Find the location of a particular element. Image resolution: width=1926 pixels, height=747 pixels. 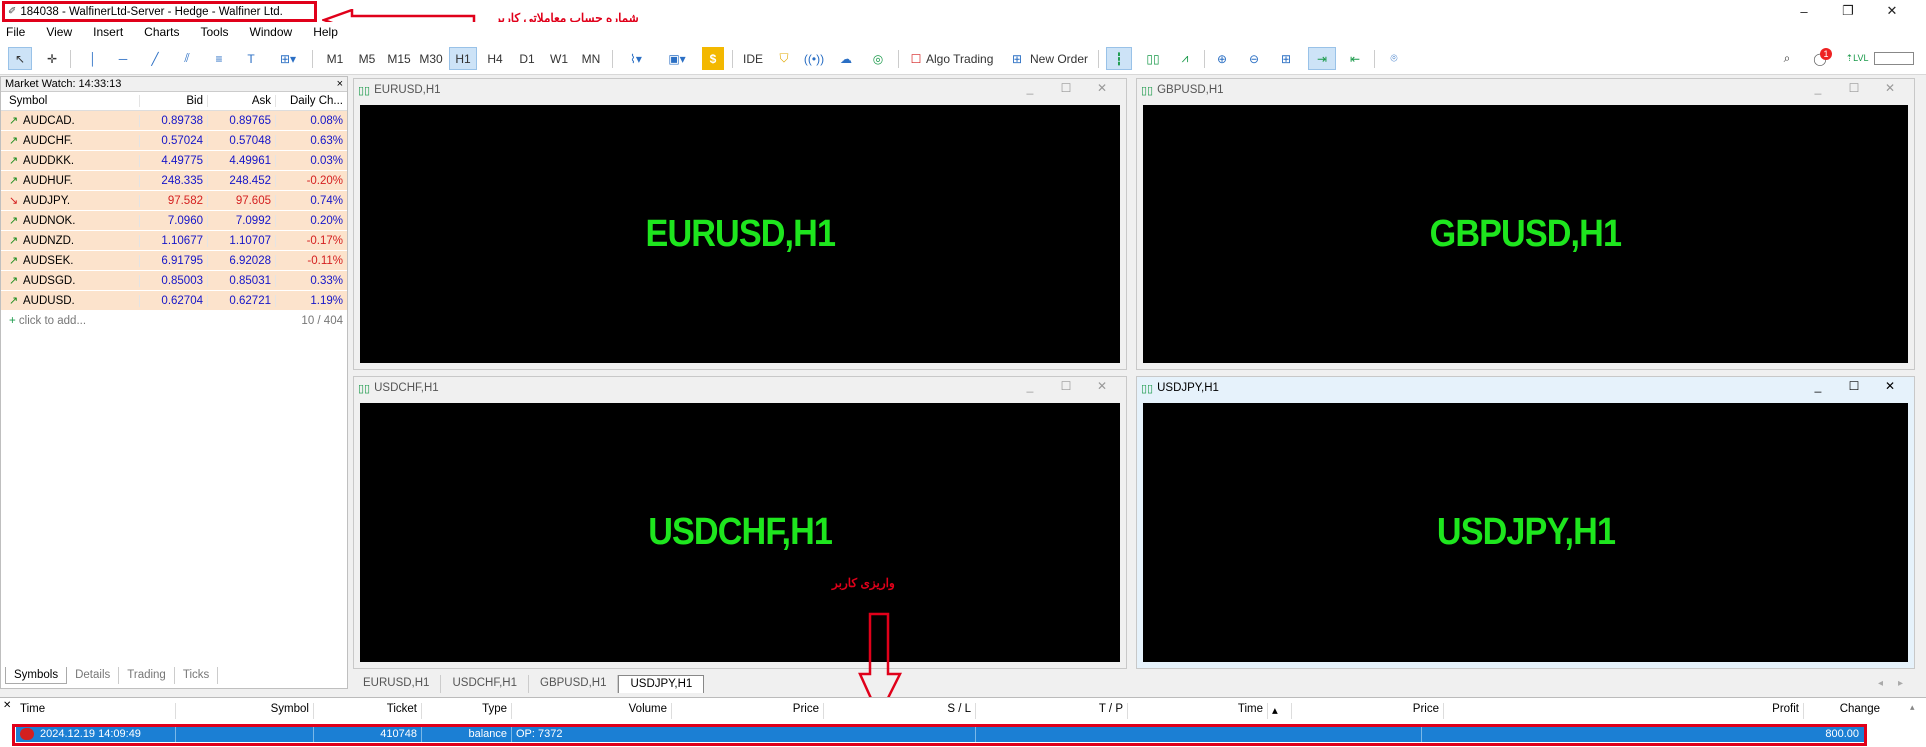

column-close-price: Price is located at coordinates (1368, 711).